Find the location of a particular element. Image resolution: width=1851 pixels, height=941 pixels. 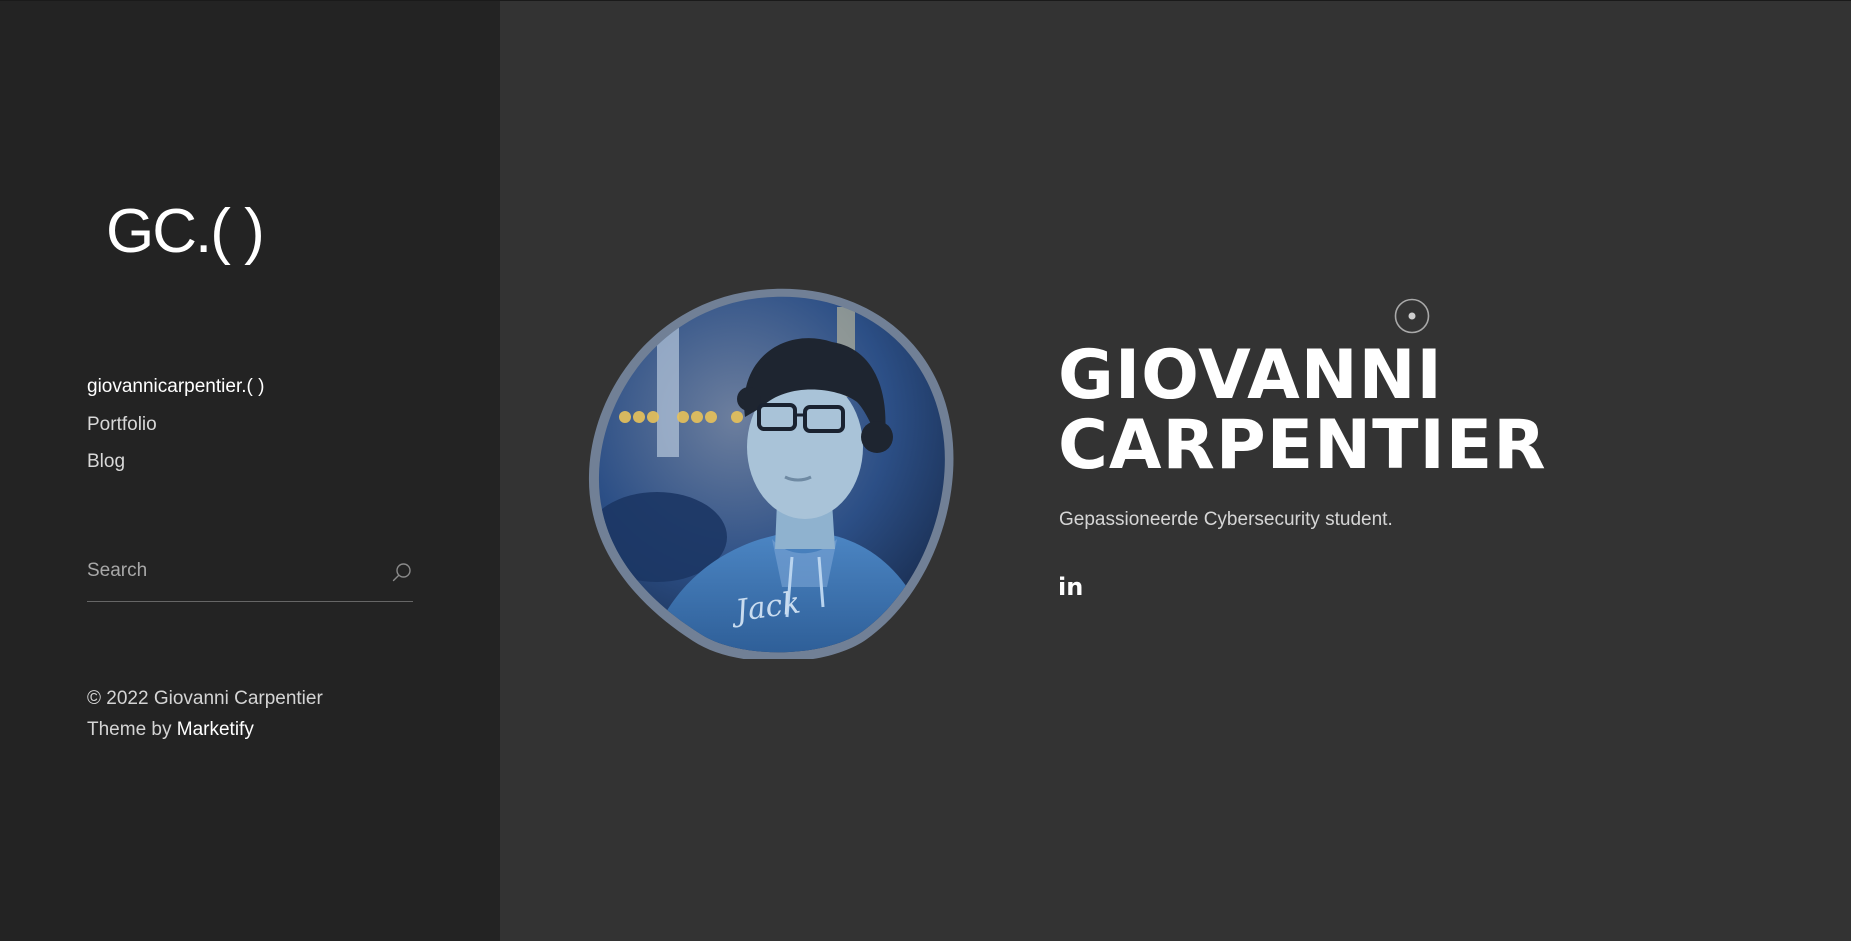

hero-name-line1: GIOVANNI is located at coordinates (1250, 375).